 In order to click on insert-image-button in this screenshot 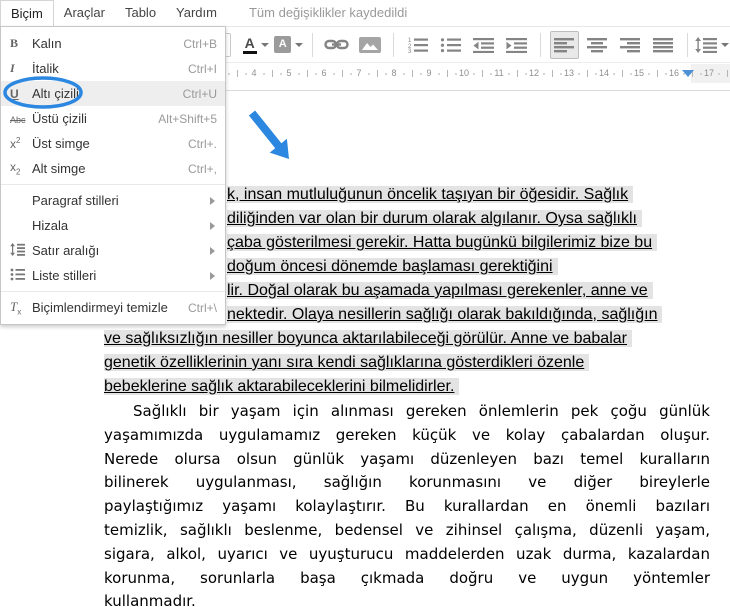, I will do `click(369, 45)`.